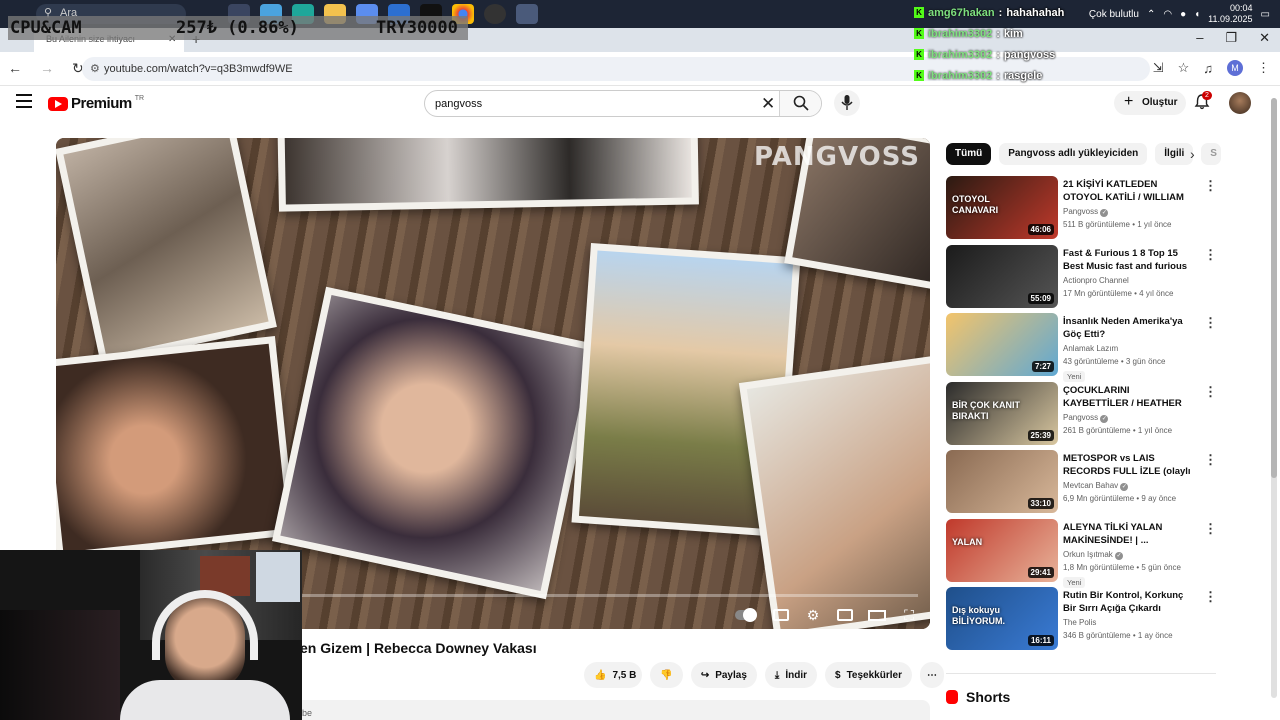  What do you see at coordinates (1013, 33) in the screenshot?
I see `chat-text: kim` at bounding box center [1013, 33].